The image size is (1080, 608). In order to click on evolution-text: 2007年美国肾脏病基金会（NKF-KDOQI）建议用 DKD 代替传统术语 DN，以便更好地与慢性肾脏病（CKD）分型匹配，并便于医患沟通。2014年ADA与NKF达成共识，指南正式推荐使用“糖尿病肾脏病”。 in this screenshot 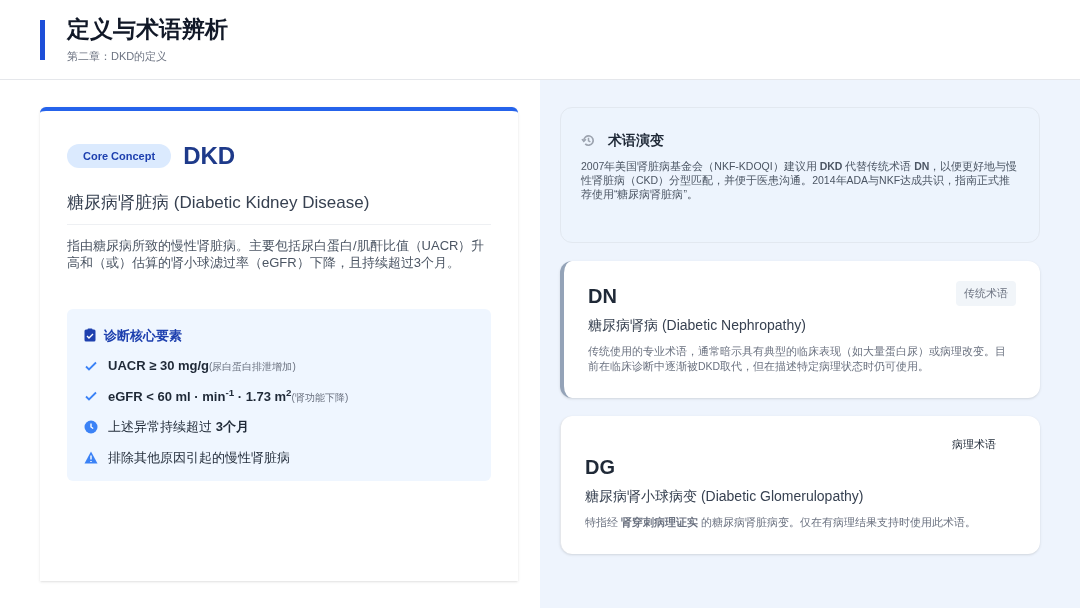, I will do `click(800, 180)`.